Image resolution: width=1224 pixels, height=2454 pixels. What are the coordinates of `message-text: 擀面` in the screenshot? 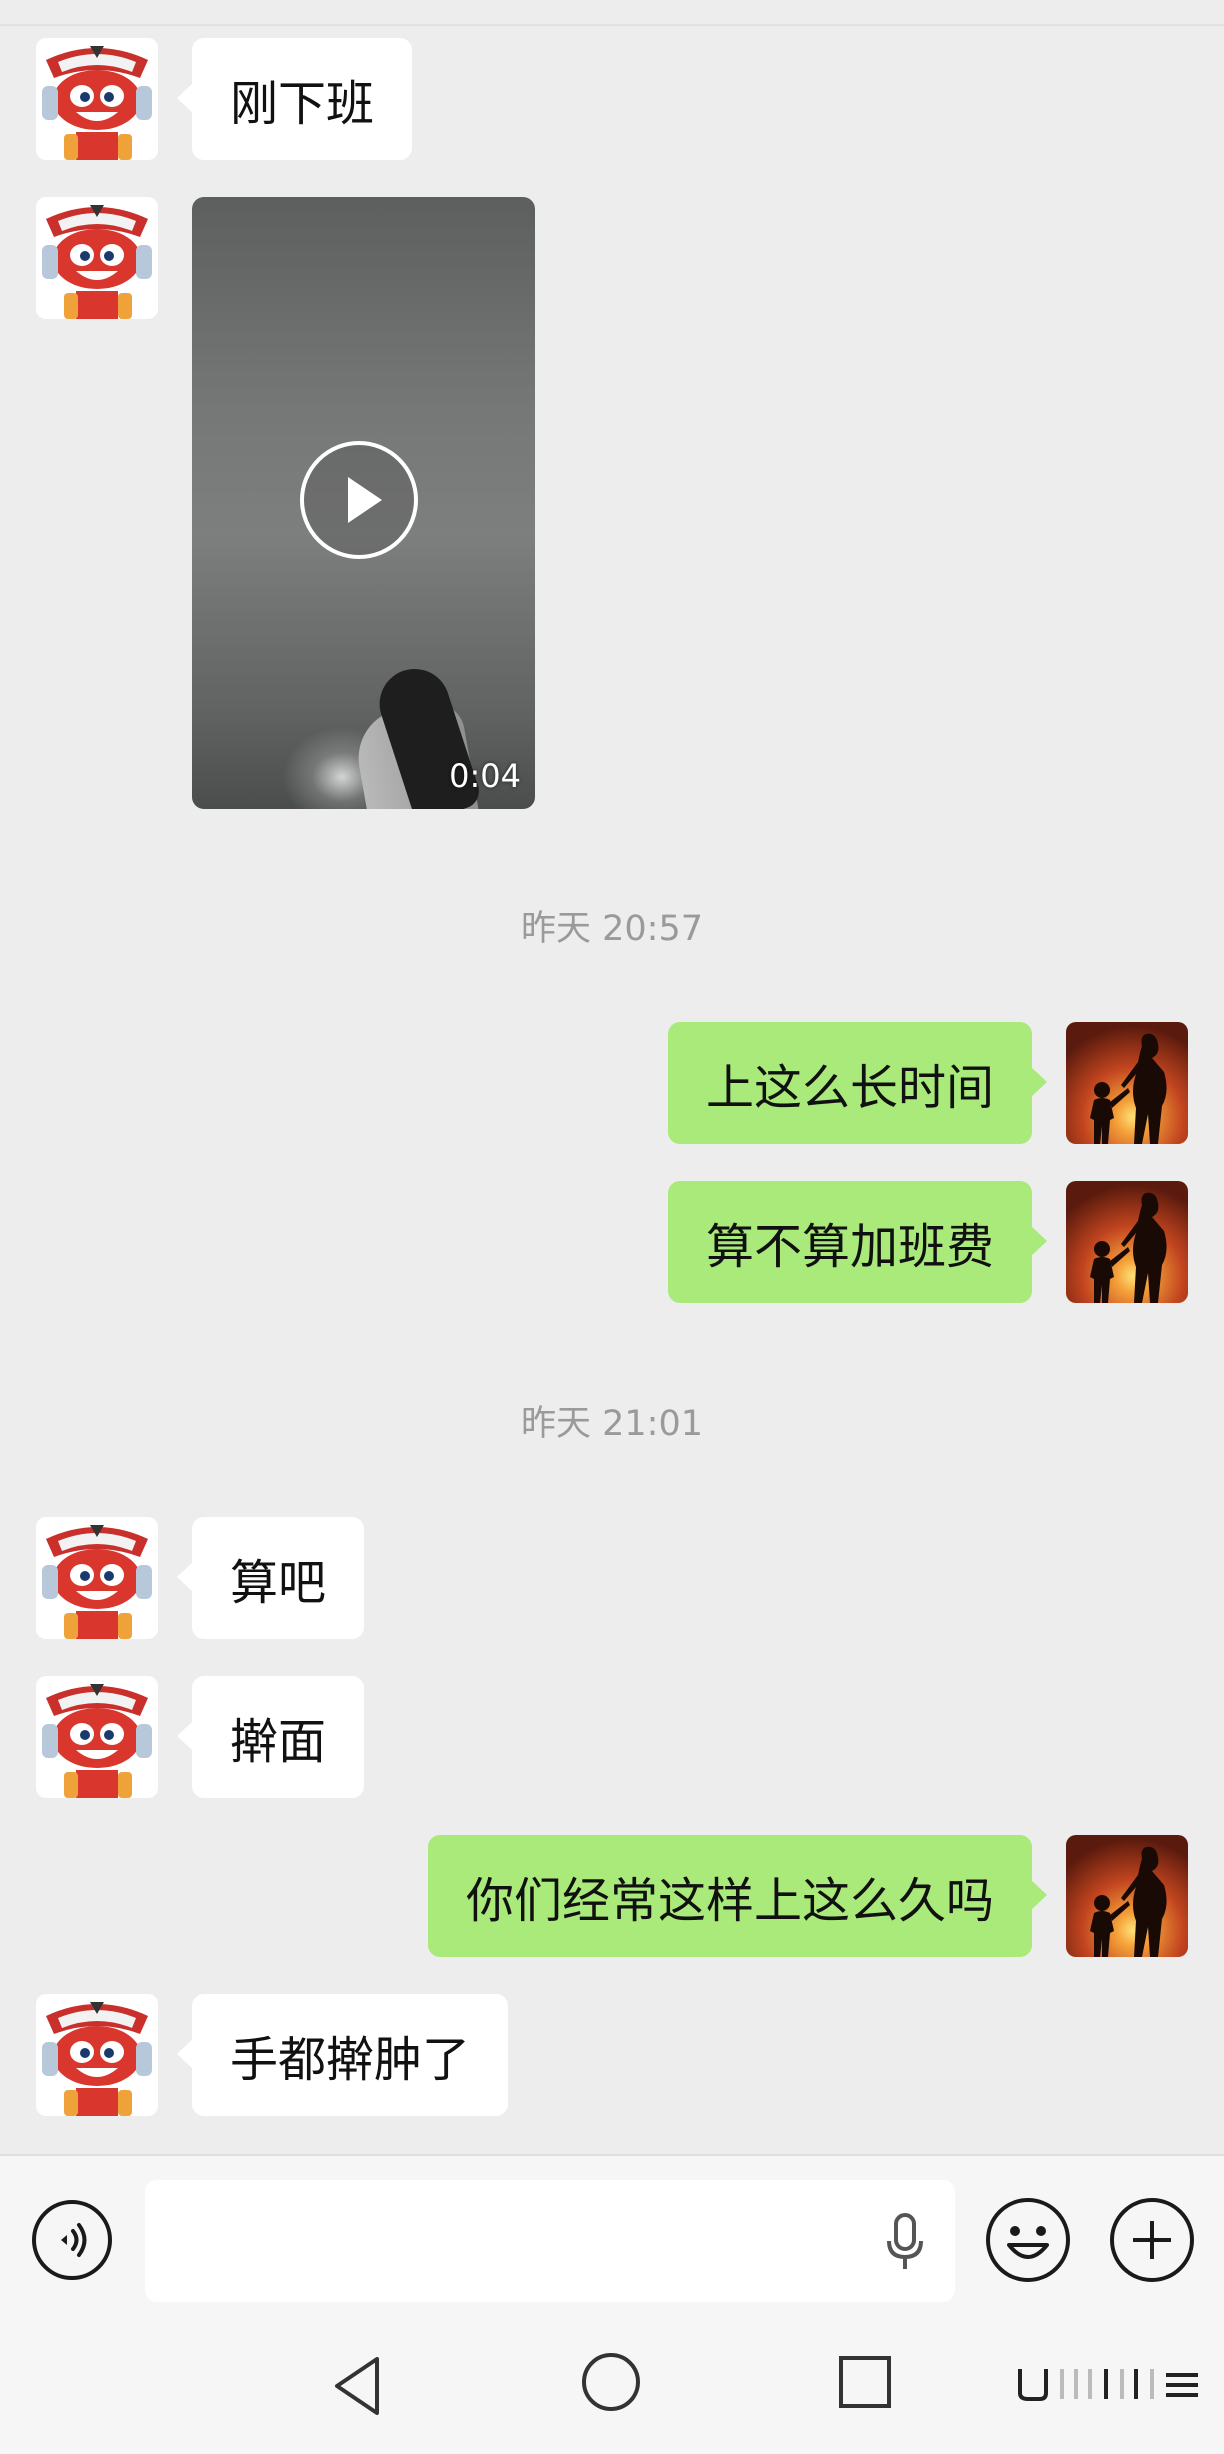 It's located at (278, 1742).